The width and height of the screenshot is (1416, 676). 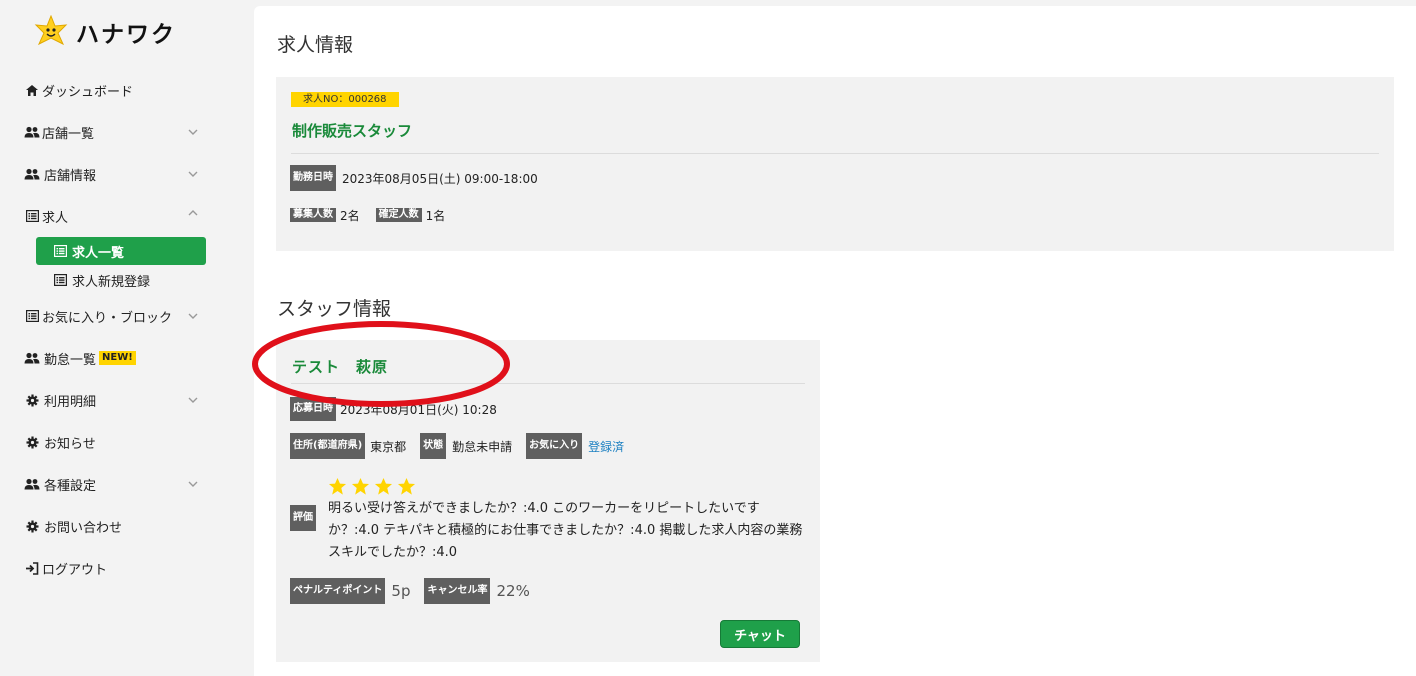 I want to click on status-tag: 状態, so click(x=433, y=446).